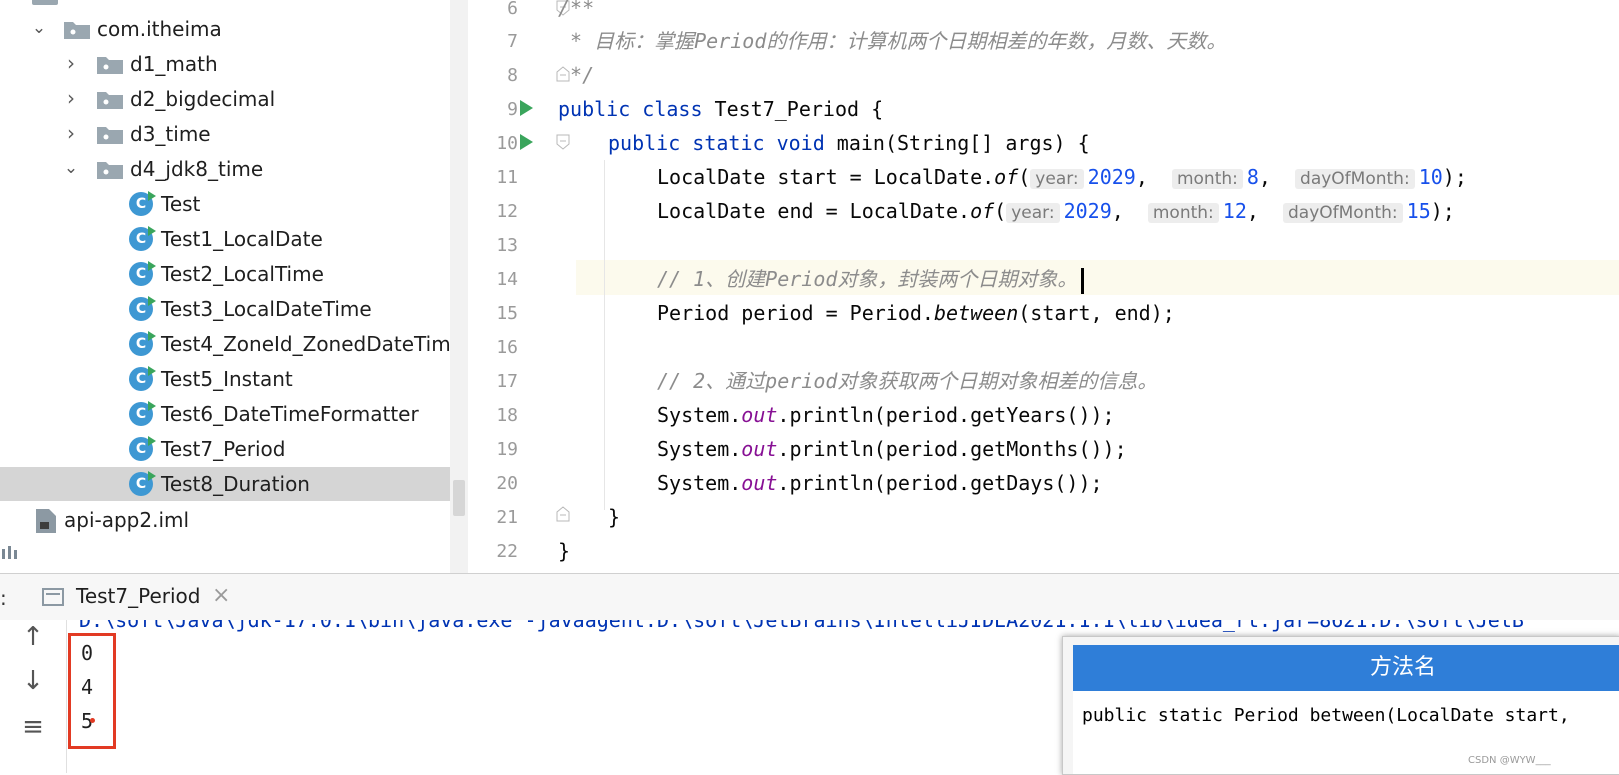 Image resolution: width=1619 pixels, height=775 pixels. What do you see at coordinates (809, 598) in the screenshot?
I see `run-tool-window-tabs: : Test7_Period ×` at bounding box center [809, 598].